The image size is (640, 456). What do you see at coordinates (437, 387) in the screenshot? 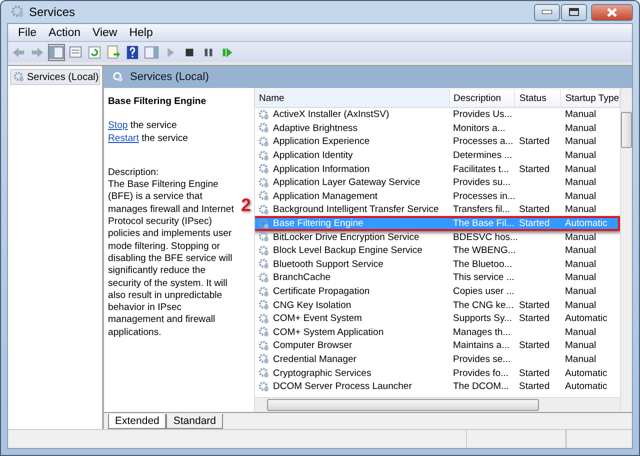
I see `table-row: DCOM Server Process Launcher The DCOM... Started Automatic` at bounding box center [437, 387].